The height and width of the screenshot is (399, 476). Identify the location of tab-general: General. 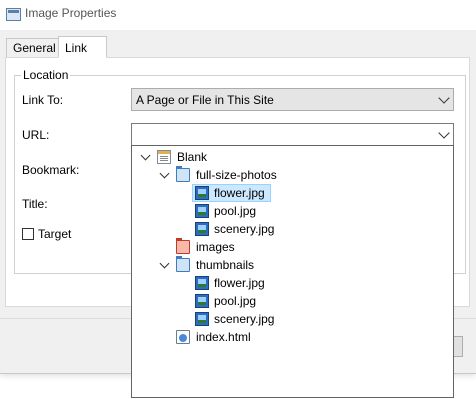
(32, 48).